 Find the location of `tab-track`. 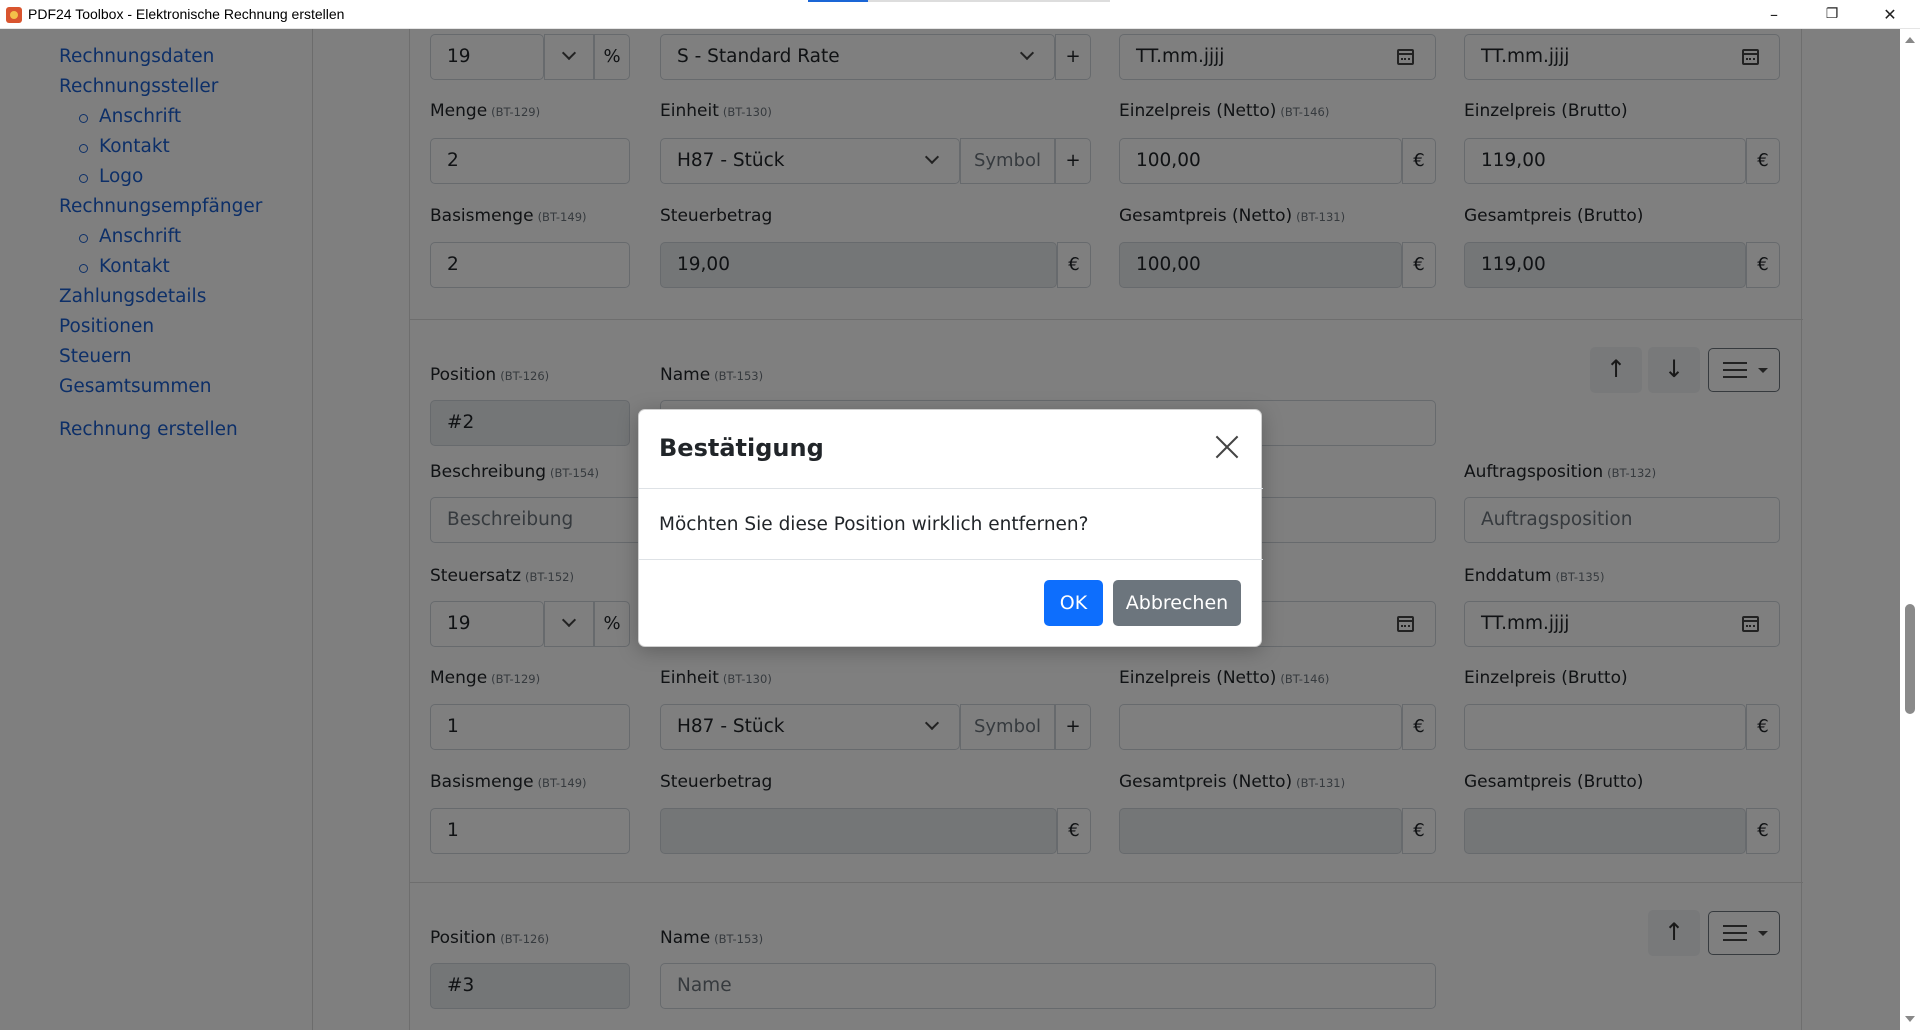

tab-track is located at coordinates (989, 1).